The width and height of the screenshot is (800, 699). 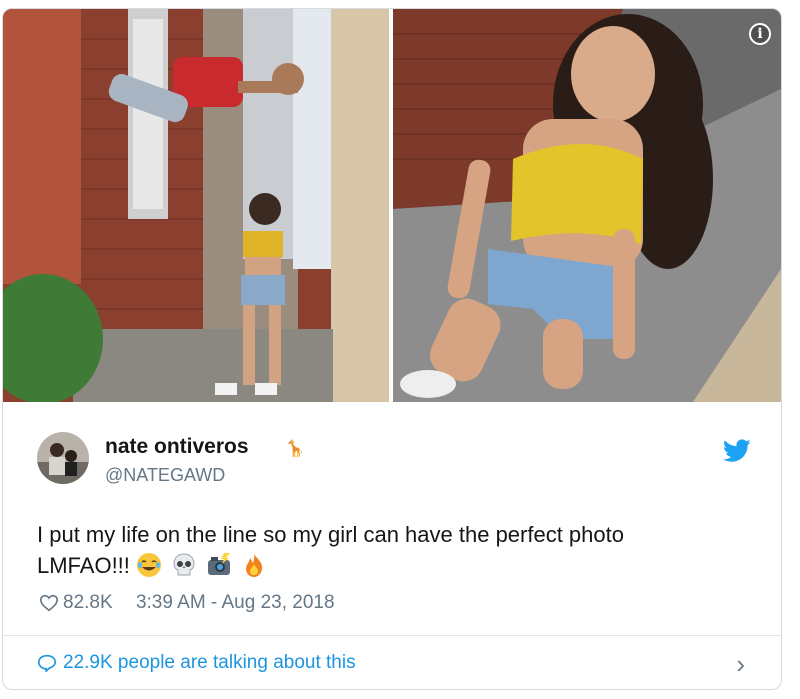 I want to click on joy-emoji-icon, so click(x=149, y=565).